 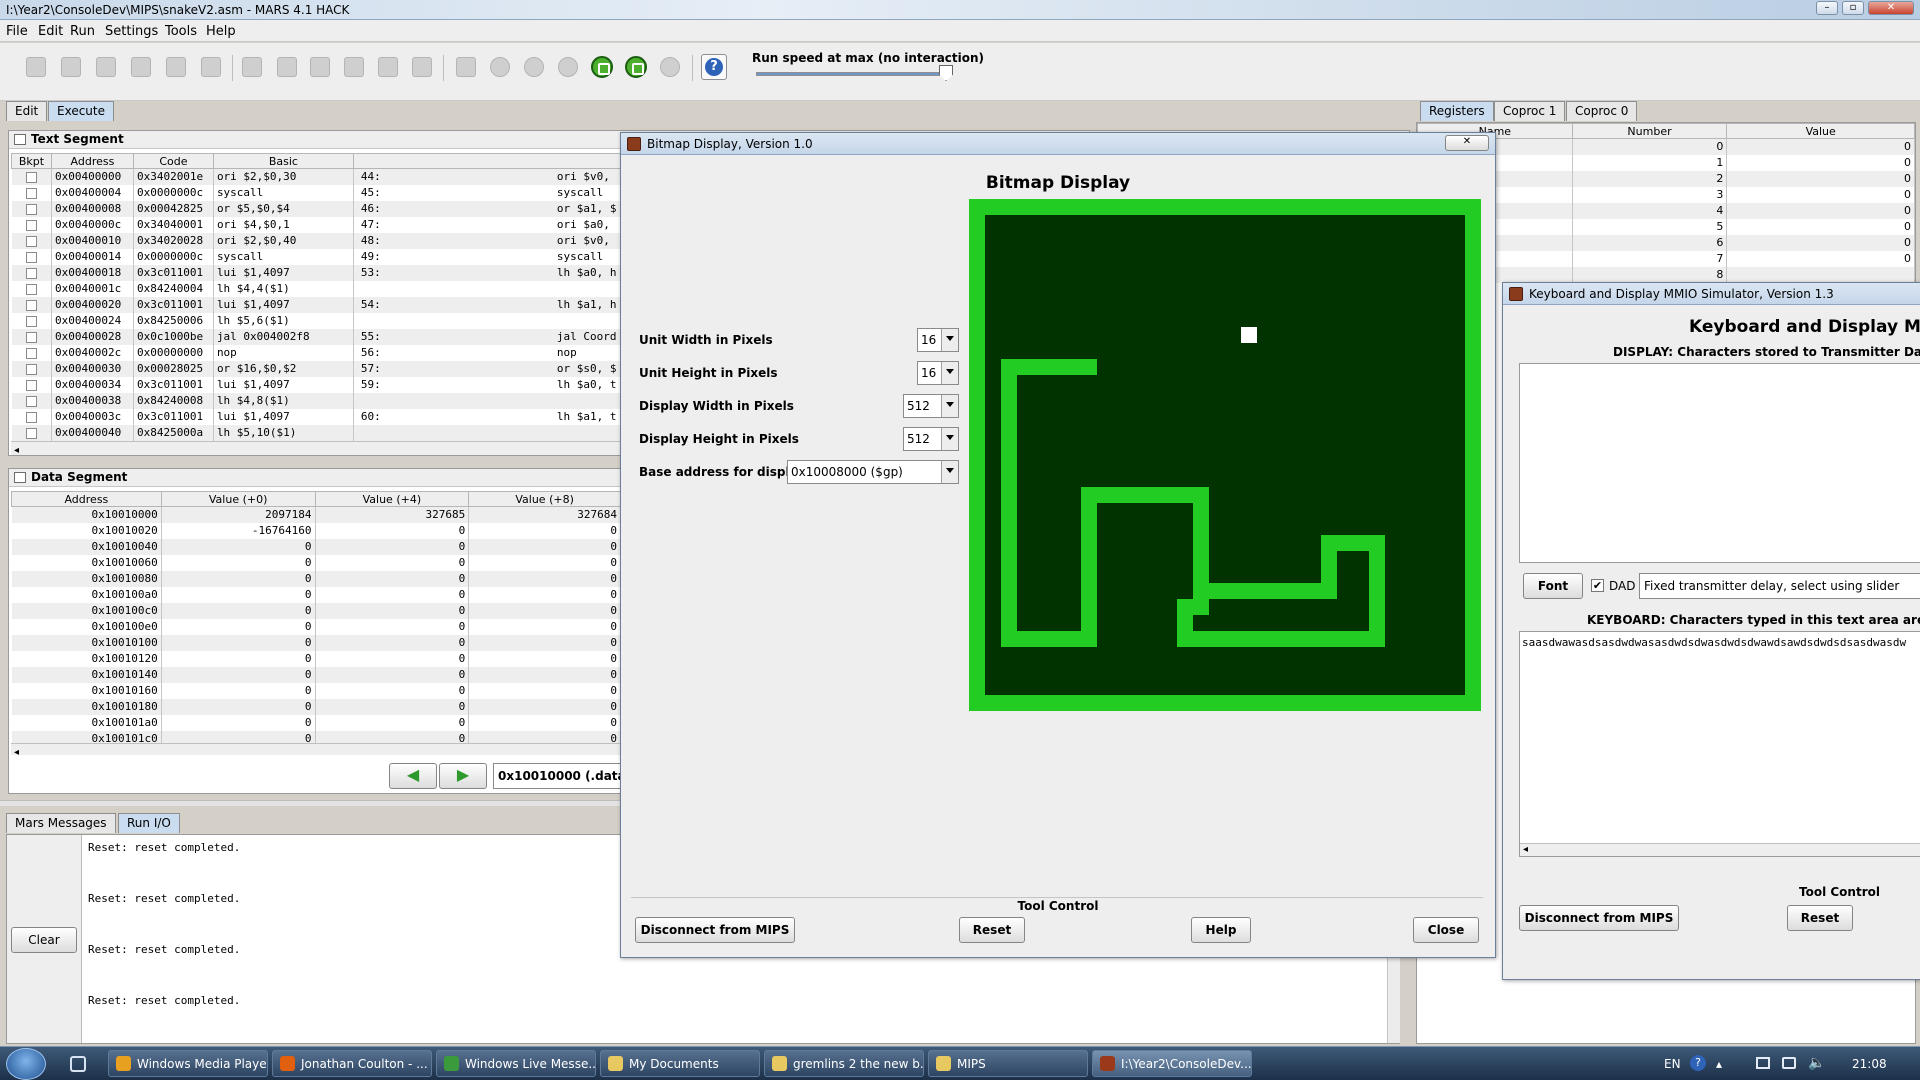 I want to click on network-icon, so click(x=1763, y=1063).